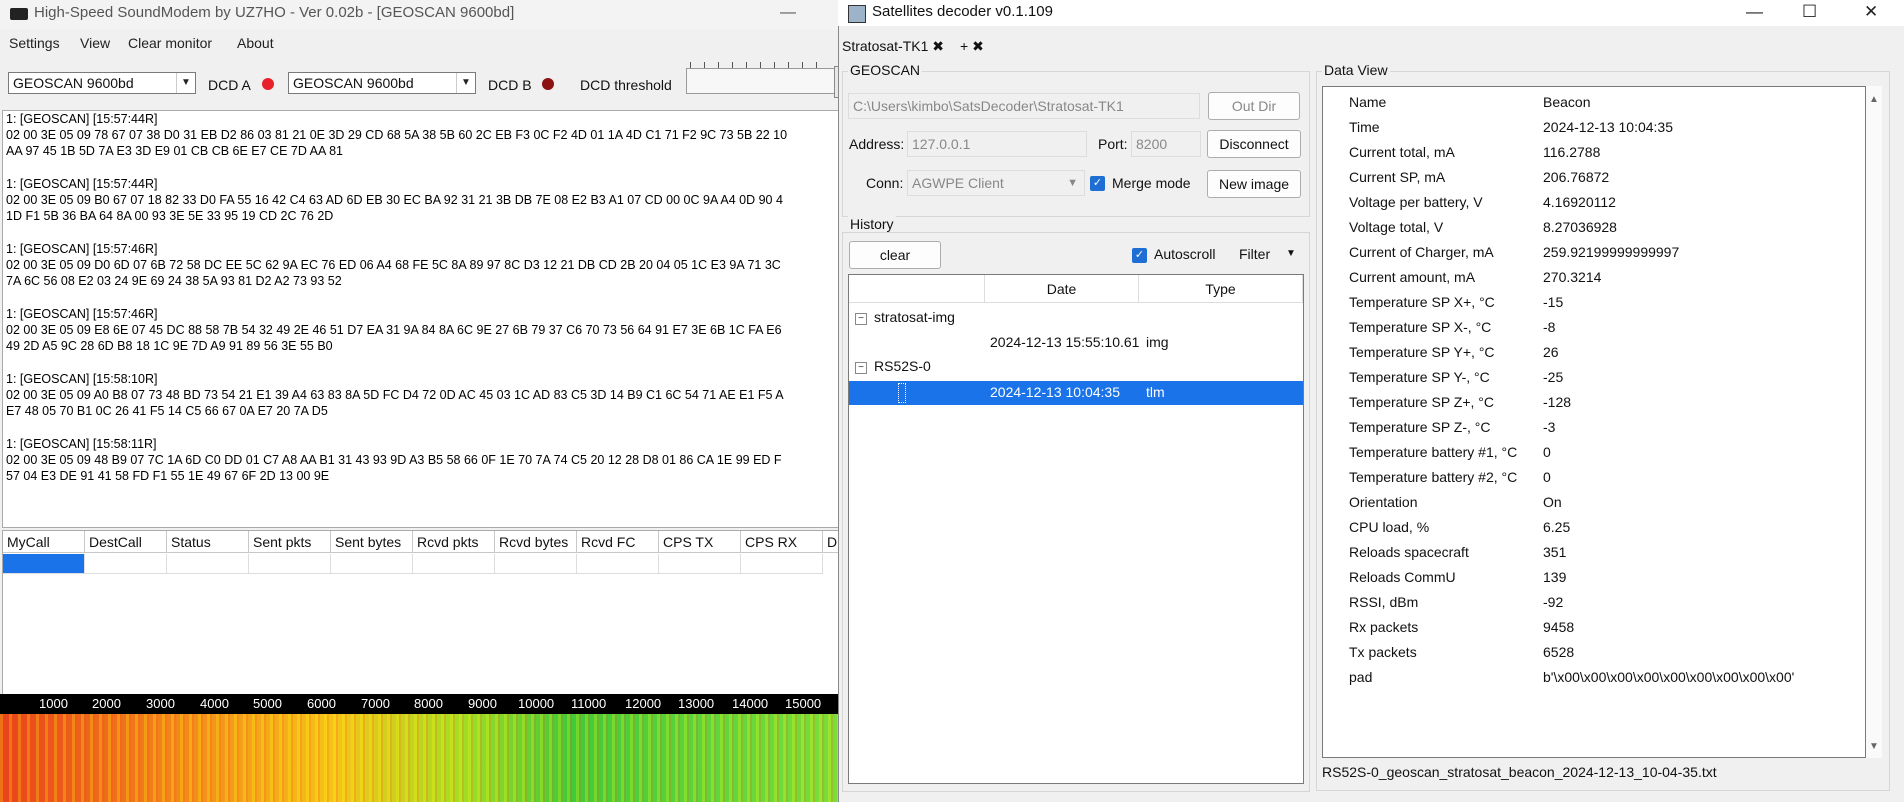 The height and width of the screenshot is (802, 1904). Describe the element at coordinates (895, 255) in the screenshot. I see `clear-history-button: clear` at that location.